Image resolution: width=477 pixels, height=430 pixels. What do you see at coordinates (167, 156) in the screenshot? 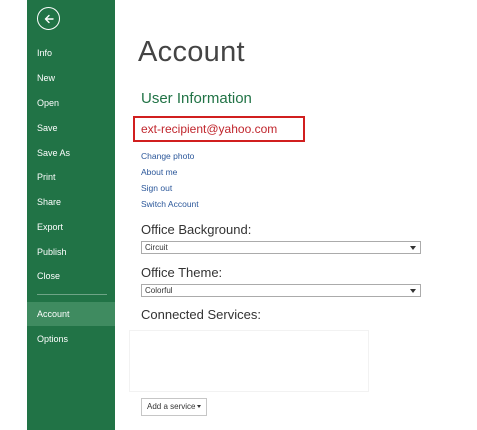
I see `change-photo-link: Change photo` at bounding box center [167, 156].